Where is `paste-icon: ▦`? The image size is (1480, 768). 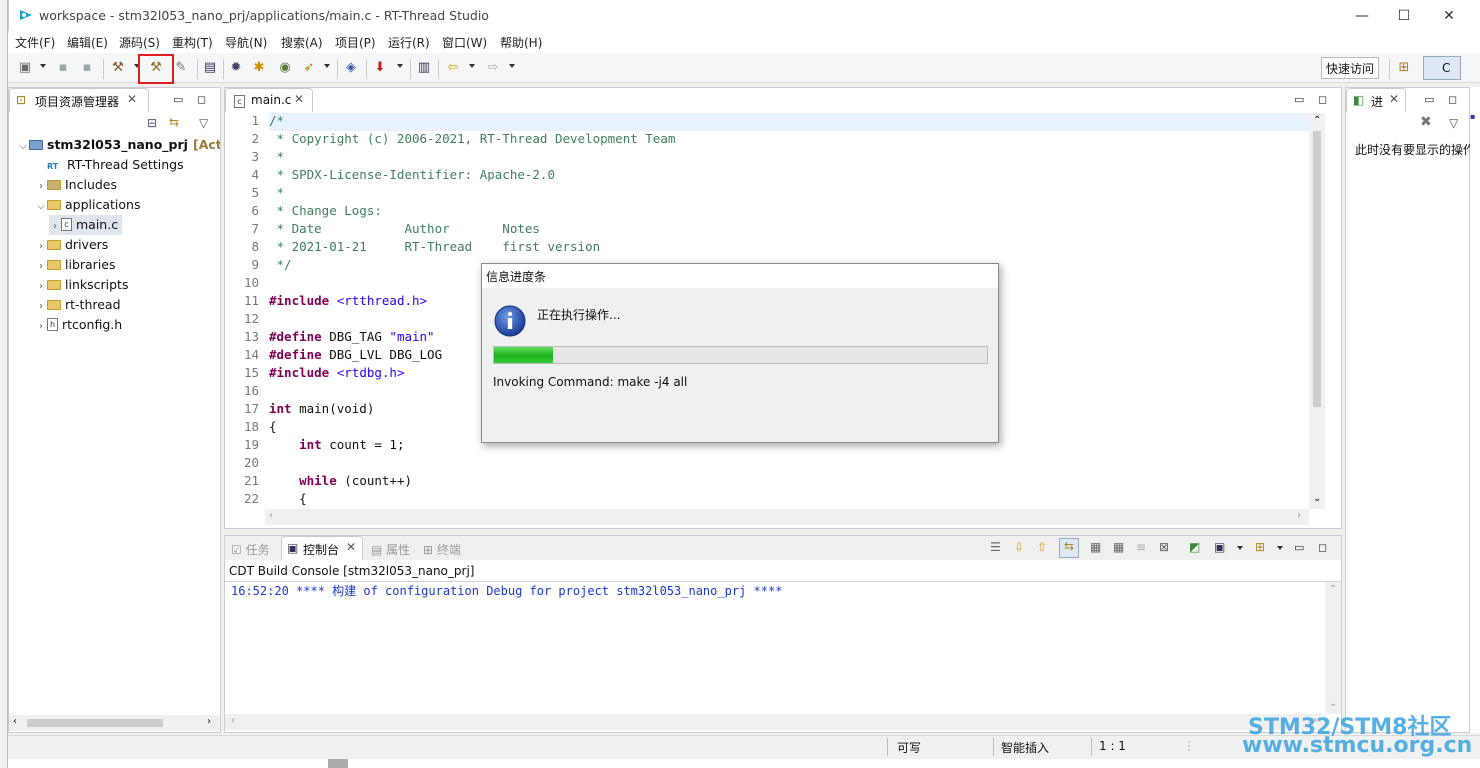 paste-icon: ▦ is located at coordinates (1118, 547).